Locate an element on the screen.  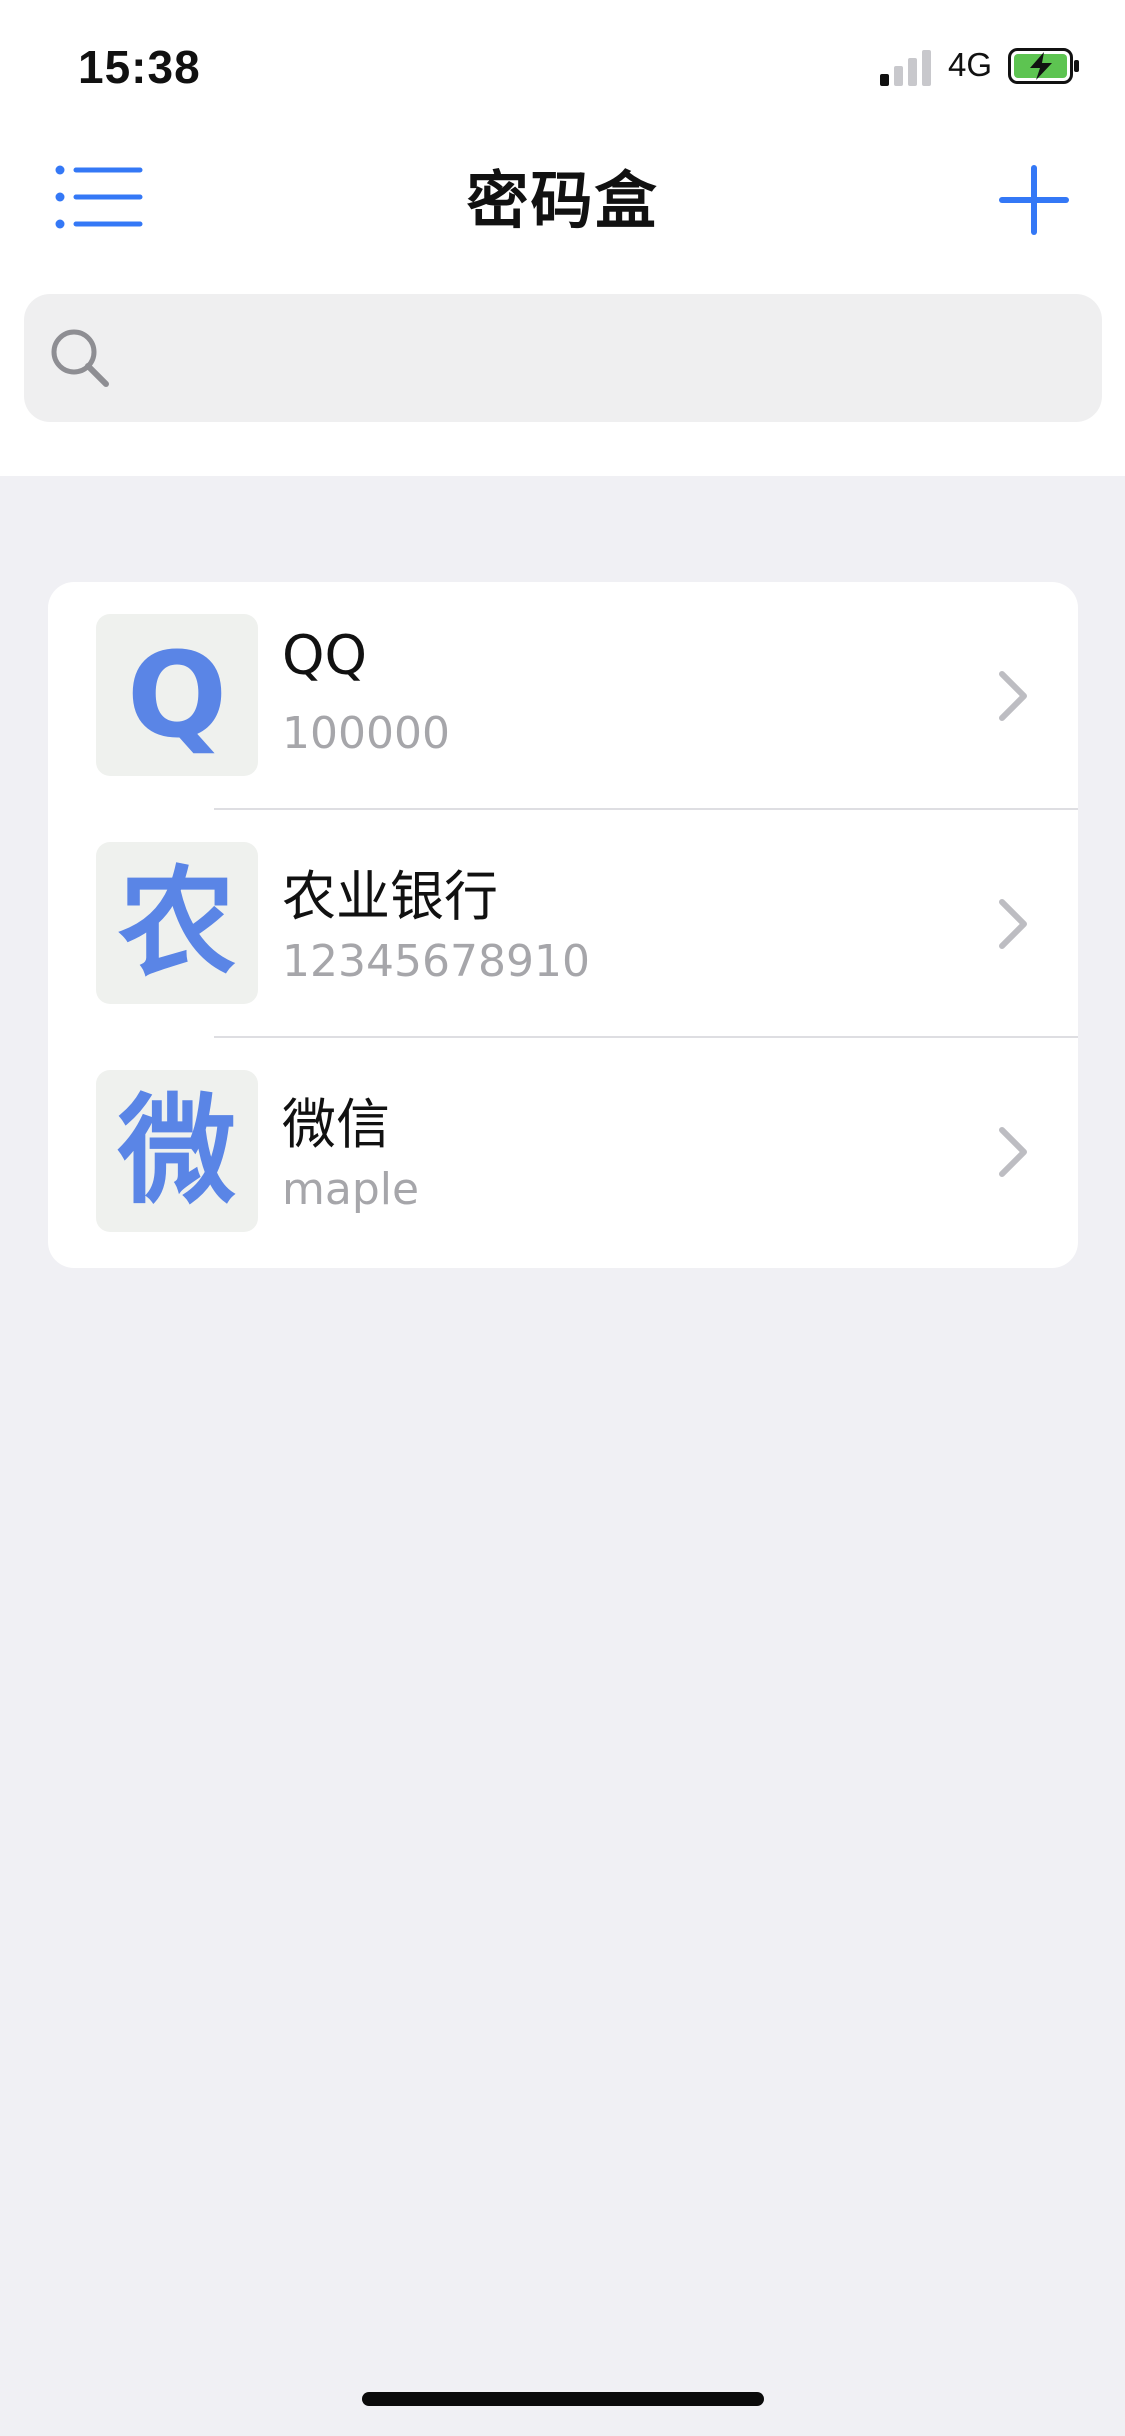
battery-charging-icon is located at coordinates (1043, 66).